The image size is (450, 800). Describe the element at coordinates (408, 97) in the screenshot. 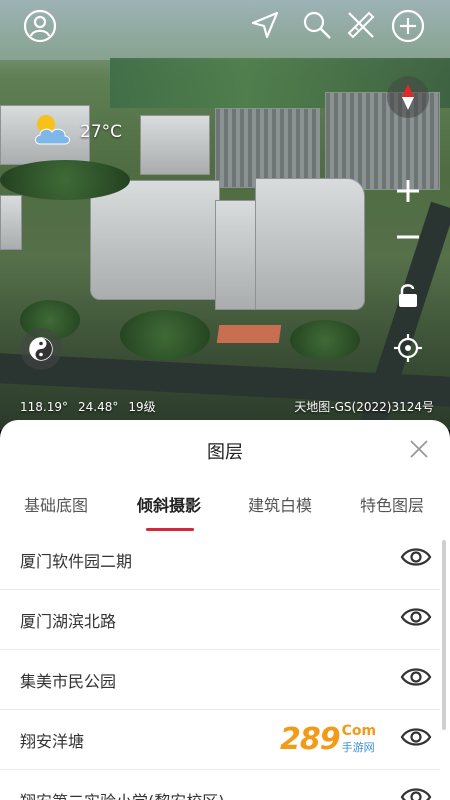

I see `compass-icon` at that location.